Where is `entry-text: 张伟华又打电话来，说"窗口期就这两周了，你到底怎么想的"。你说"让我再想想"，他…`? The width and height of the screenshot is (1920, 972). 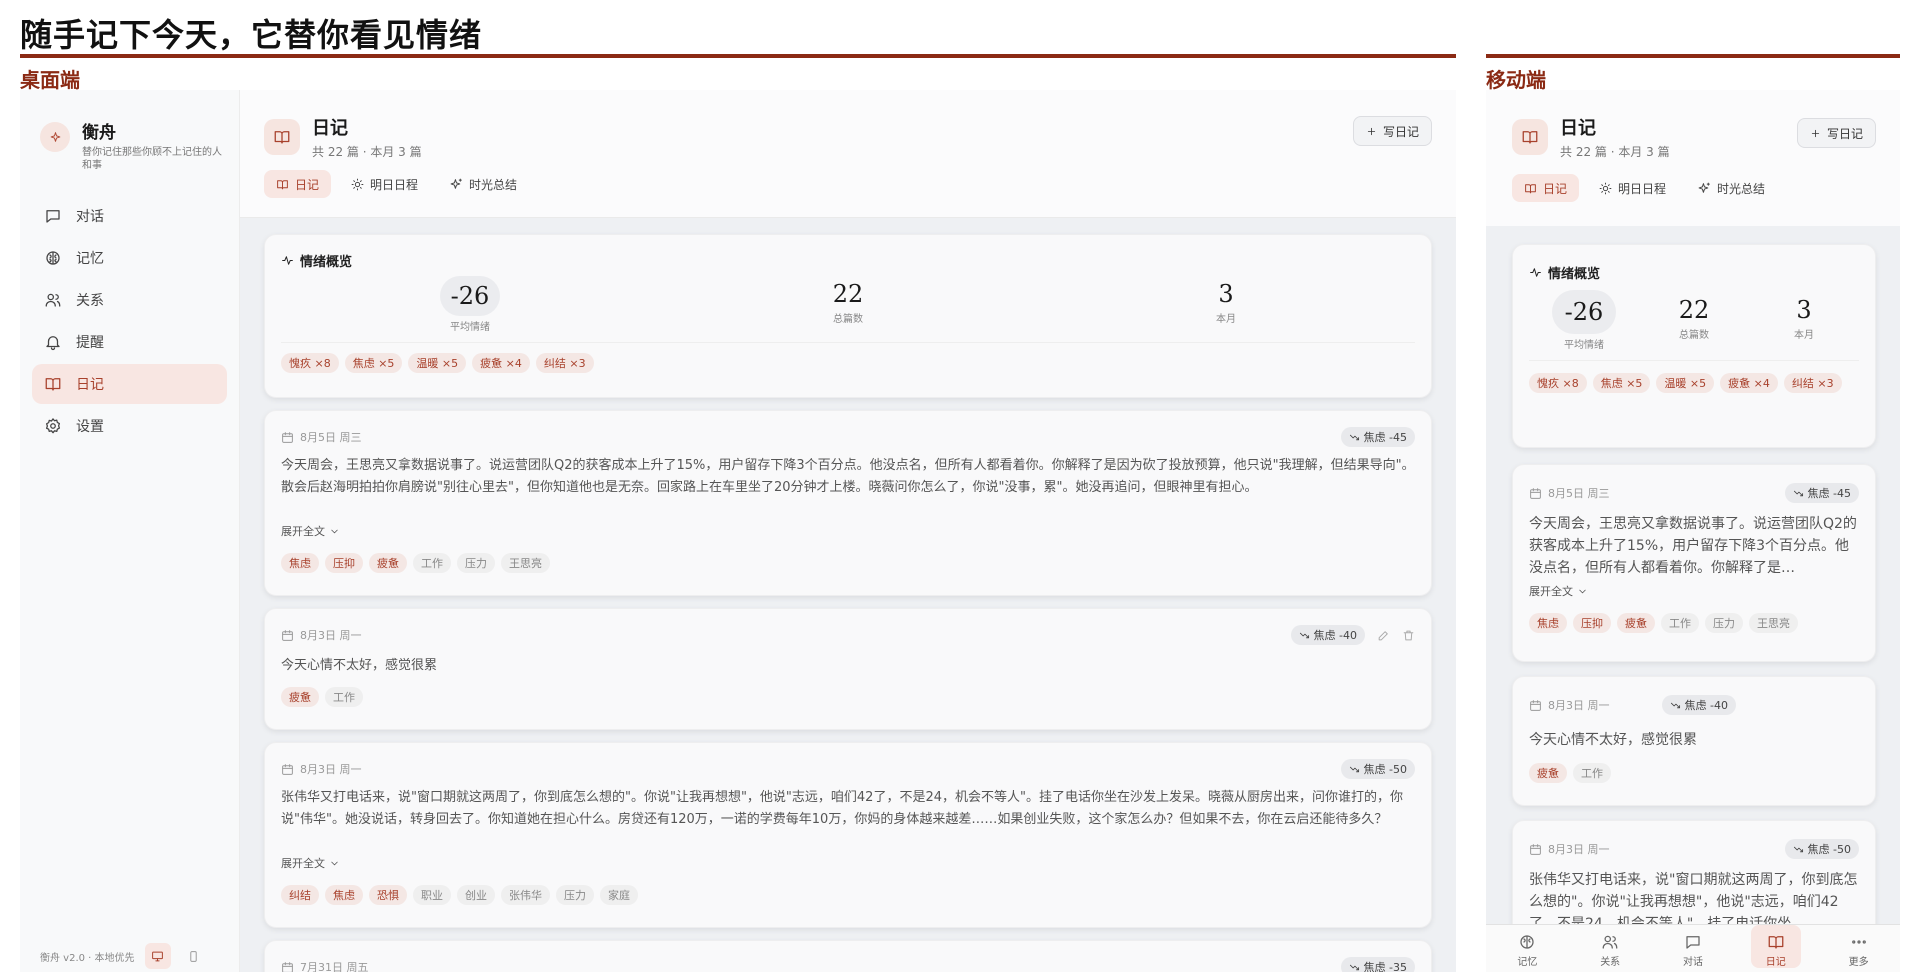 entry-text: 张伟华又打电话来，说"窗口期就这两周了，你到底怎么想的"。你说"让我再想想"，他… is located at coordinates (842, 808).